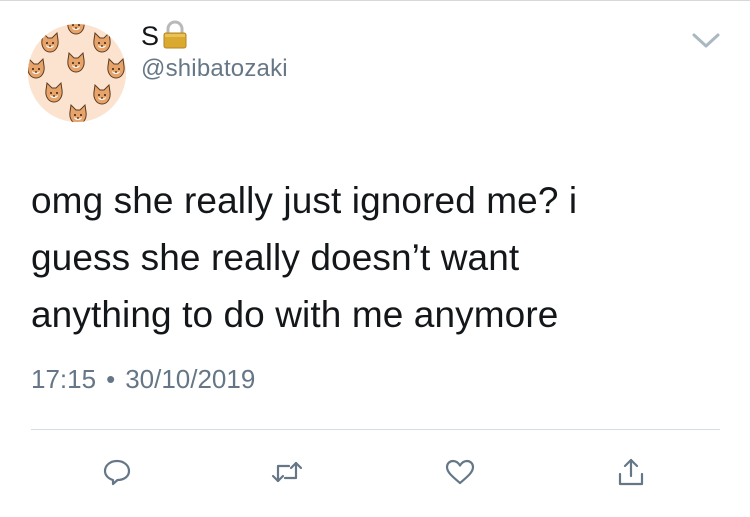 The width and height of the screenshot is (750, 517). Describe the element at coordinates (175, 37) in the screenshot. I see `lock-icon` at that location.